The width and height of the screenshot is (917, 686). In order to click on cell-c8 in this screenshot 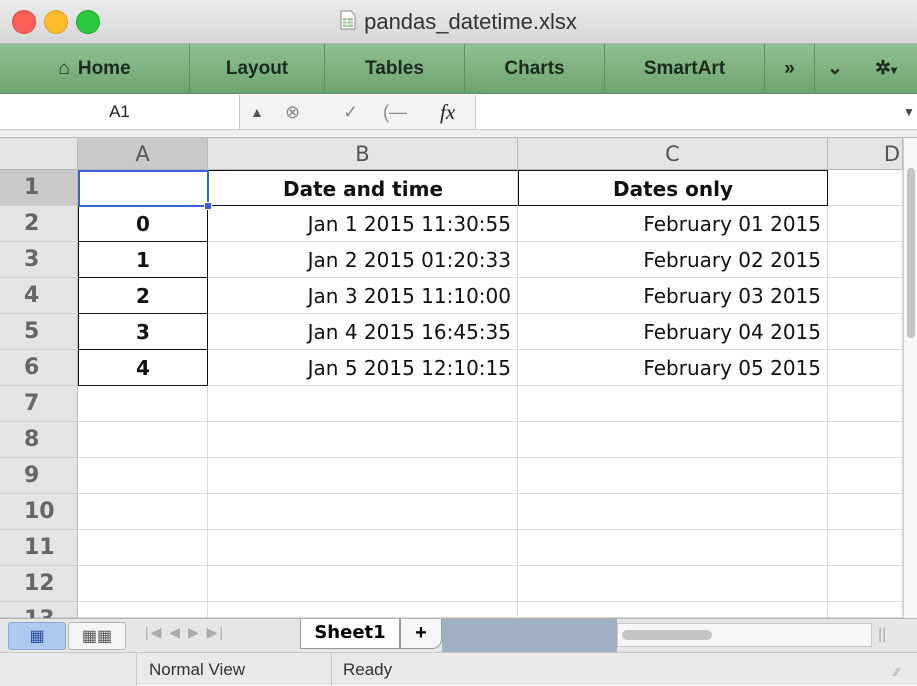, I will do `click(673, 440)`.